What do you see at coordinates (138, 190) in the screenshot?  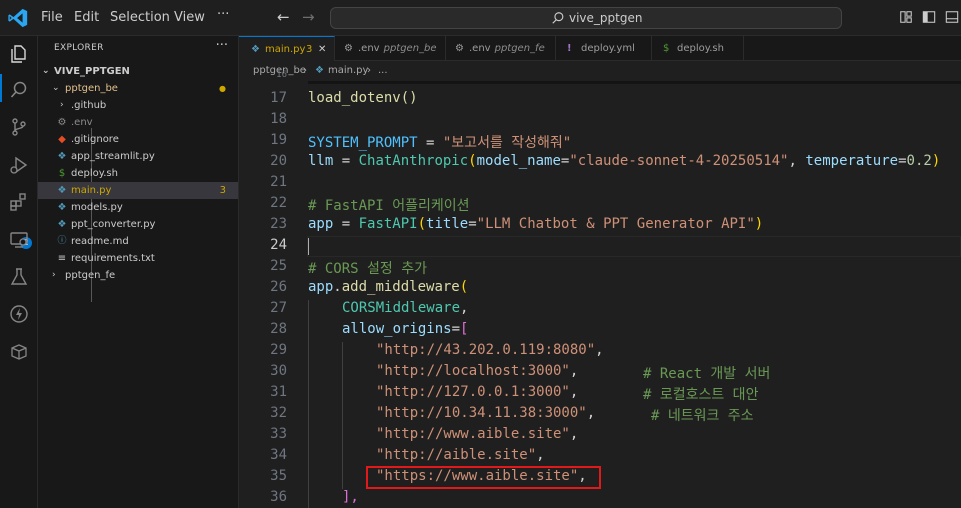 I see `tree-file-main-py: ❖ main.py 3` at bounding box center [138, 190].